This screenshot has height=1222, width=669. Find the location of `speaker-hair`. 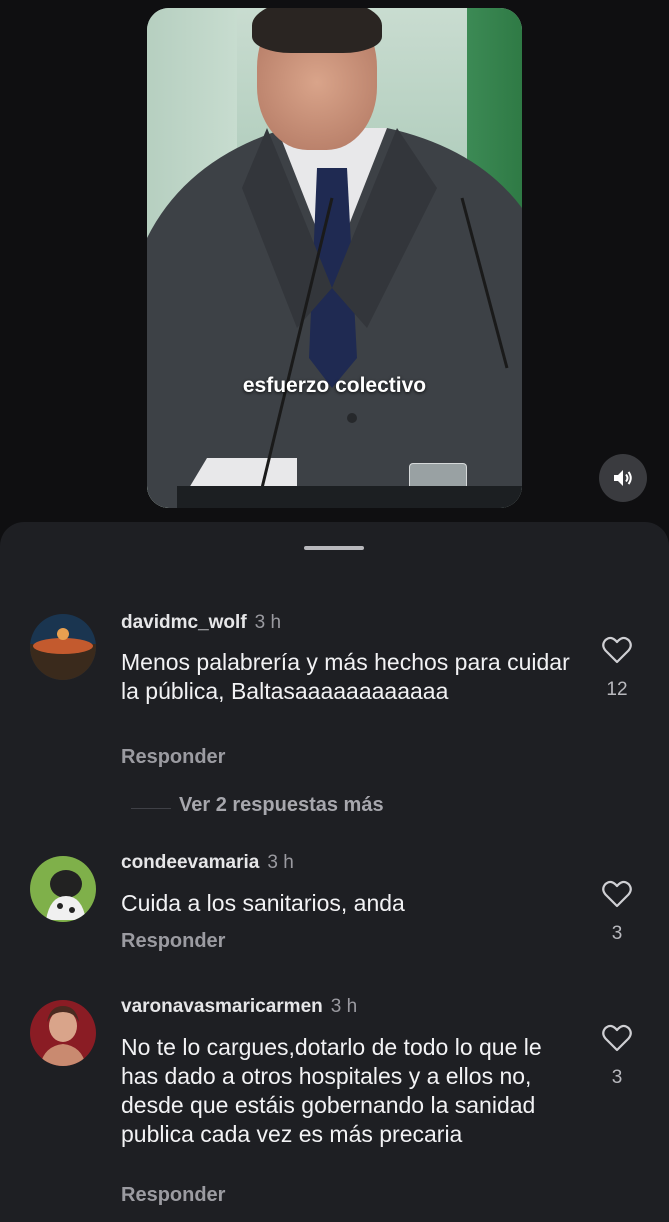

speaker-hair is located at coordinates (317, 30).